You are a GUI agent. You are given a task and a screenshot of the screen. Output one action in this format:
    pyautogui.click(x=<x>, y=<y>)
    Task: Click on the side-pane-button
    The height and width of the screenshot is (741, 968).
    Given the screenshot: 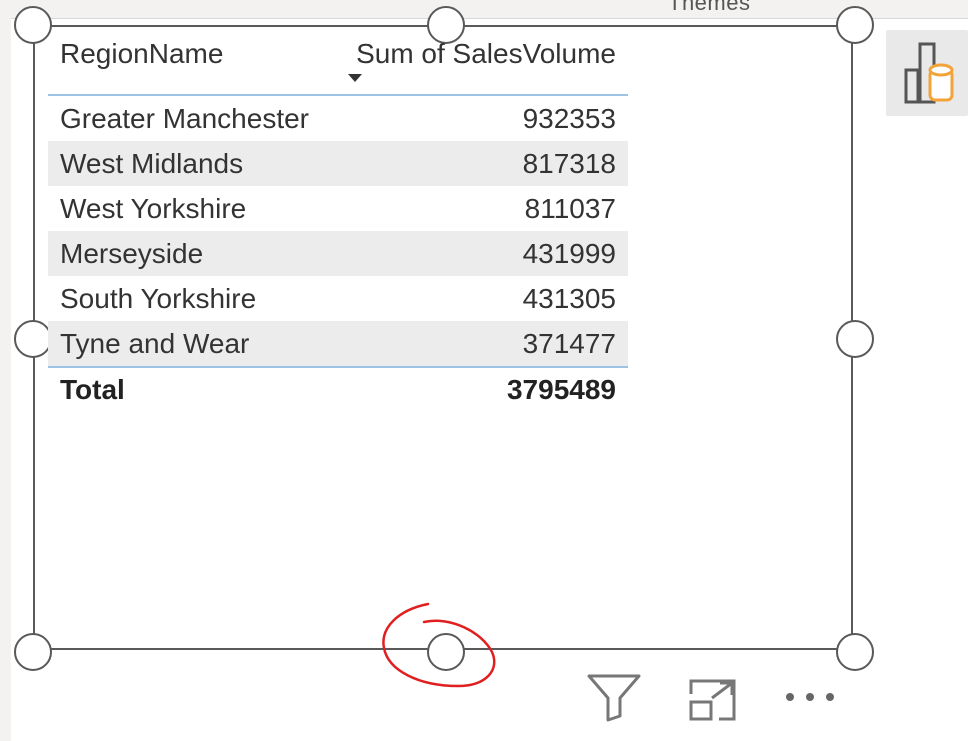 What is the action you would take?
    pyautogui.click(x=927, y=73)
    